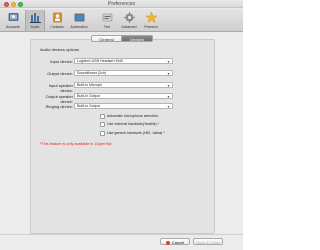 The width and height of the screenshot is (320, 250). What do you see at coordinates (59, 99) in the screenshot?
I see `output-speaker-device-label: Output speaker device:` at bounding box center [59, 99].